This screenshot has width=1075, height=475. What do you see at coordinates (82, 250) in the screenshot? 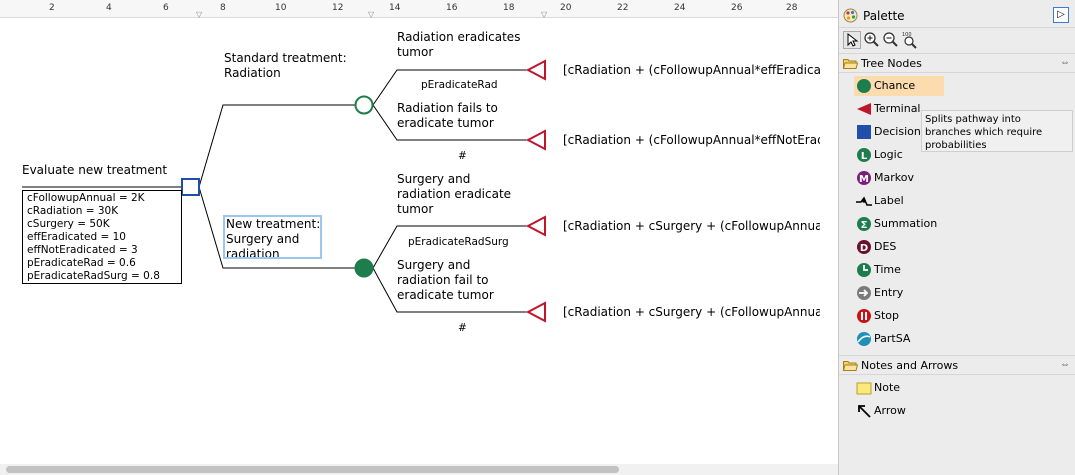
I see `variable-definition: effNotEradicated = 3` at bounding box center [82, 250].